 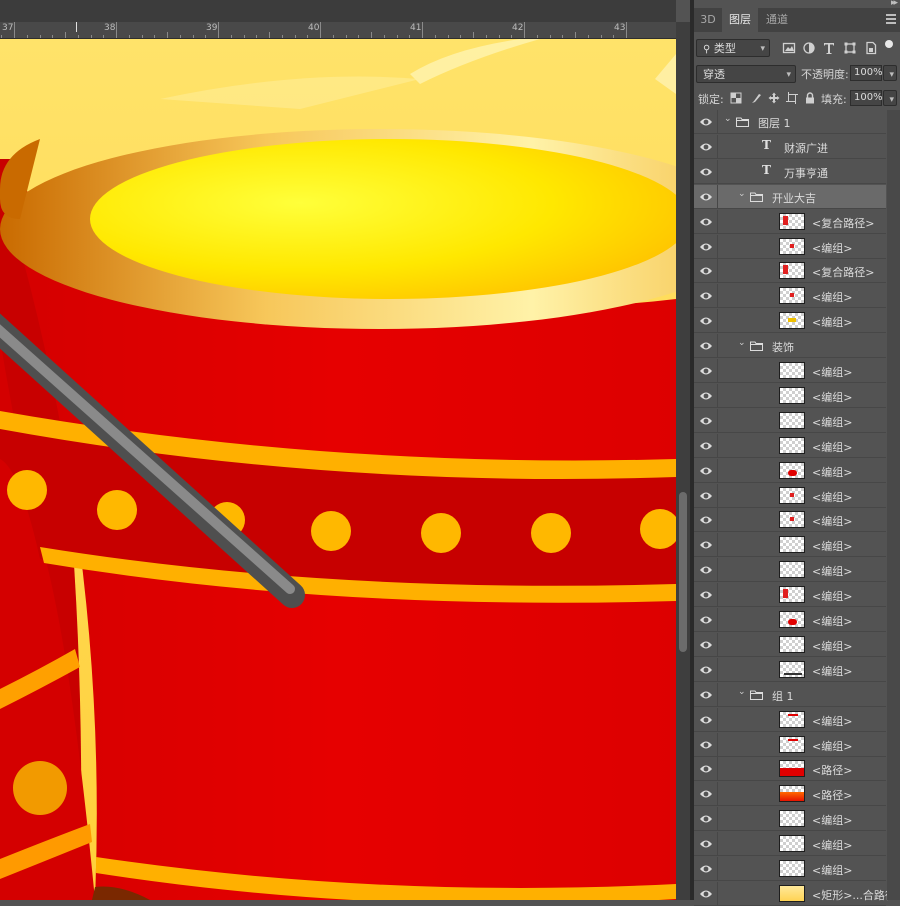 I want to click on image-filter-icon, so click(x=789, y=48).